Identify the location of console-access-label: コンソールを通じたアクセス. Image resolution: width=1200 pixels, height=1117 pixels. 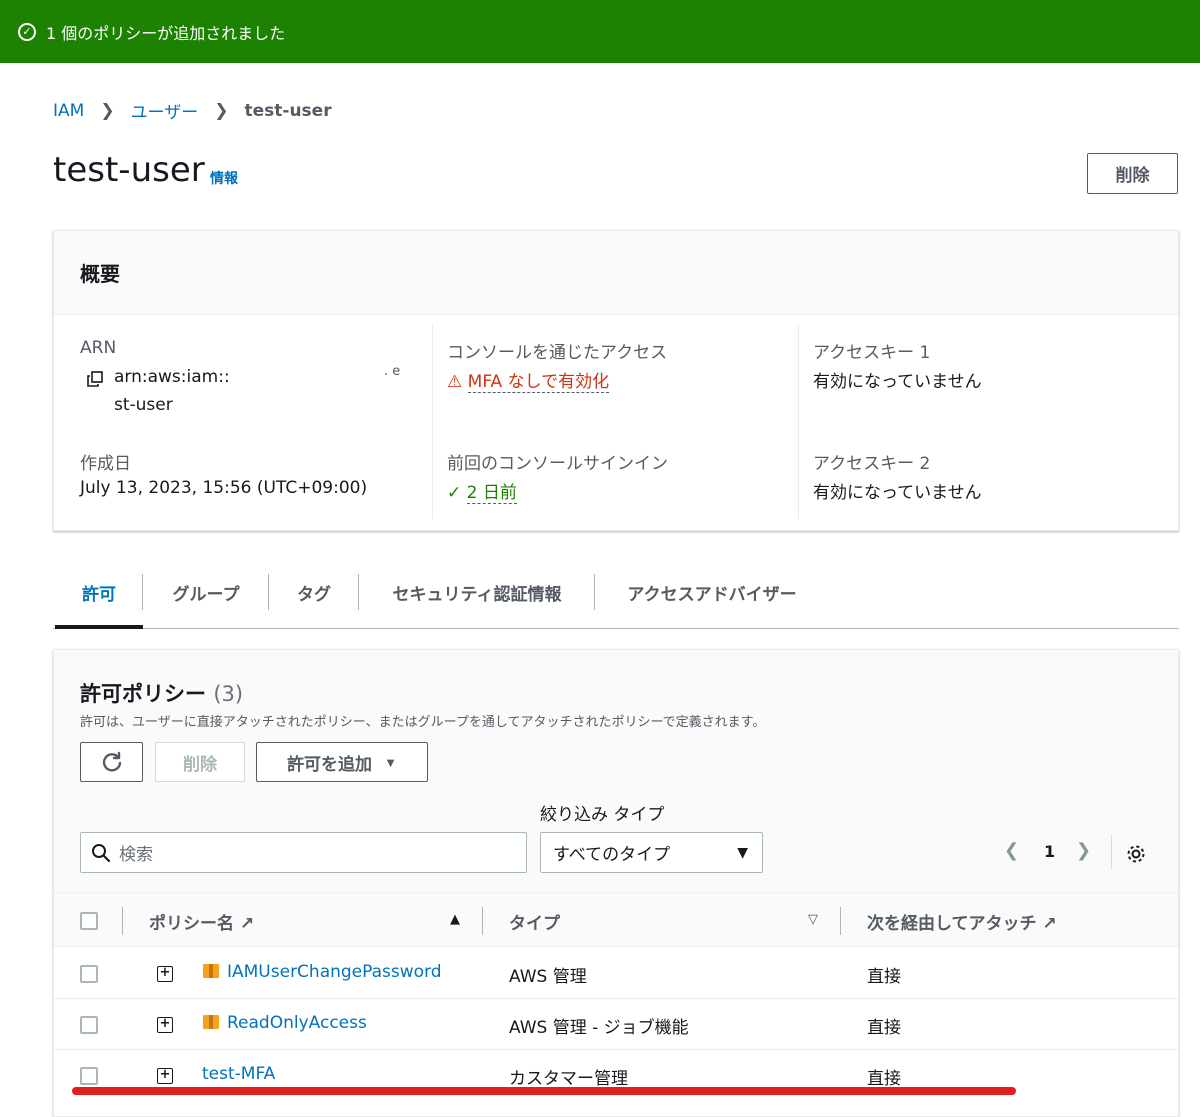
(557, 353).